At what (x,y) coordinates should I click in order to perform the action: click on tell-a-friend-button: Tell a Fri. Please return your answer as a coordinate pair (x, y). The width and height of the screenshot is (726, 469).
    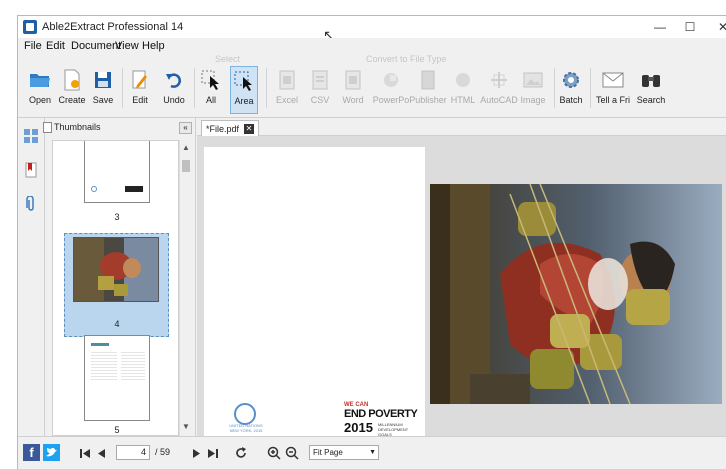
    Looking at the image, I should click on (613, 90).